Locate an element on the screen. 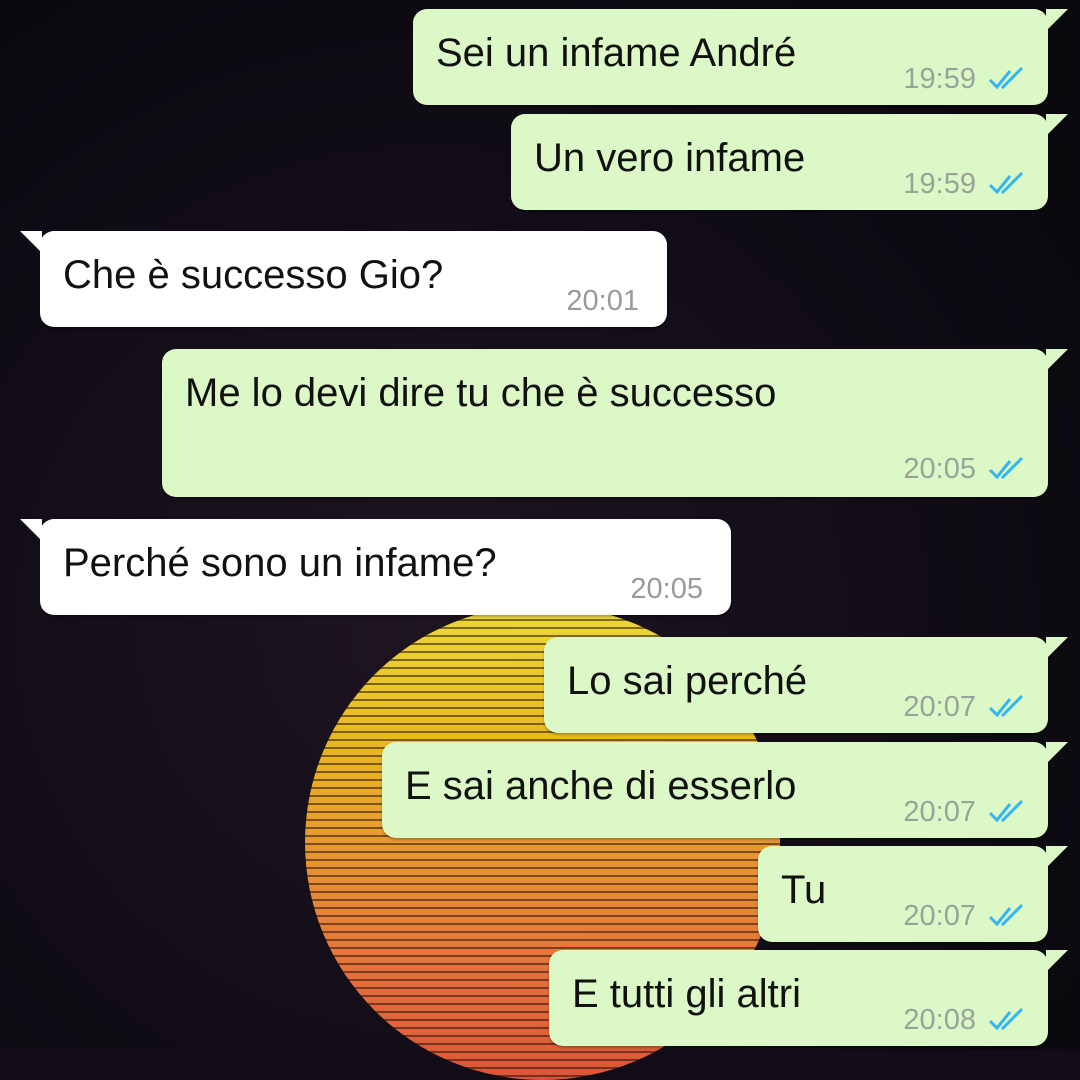 This screenshot has width=1080, height=1080. message-text: E sai anche di esserlo is located at coordinates (601, 786).